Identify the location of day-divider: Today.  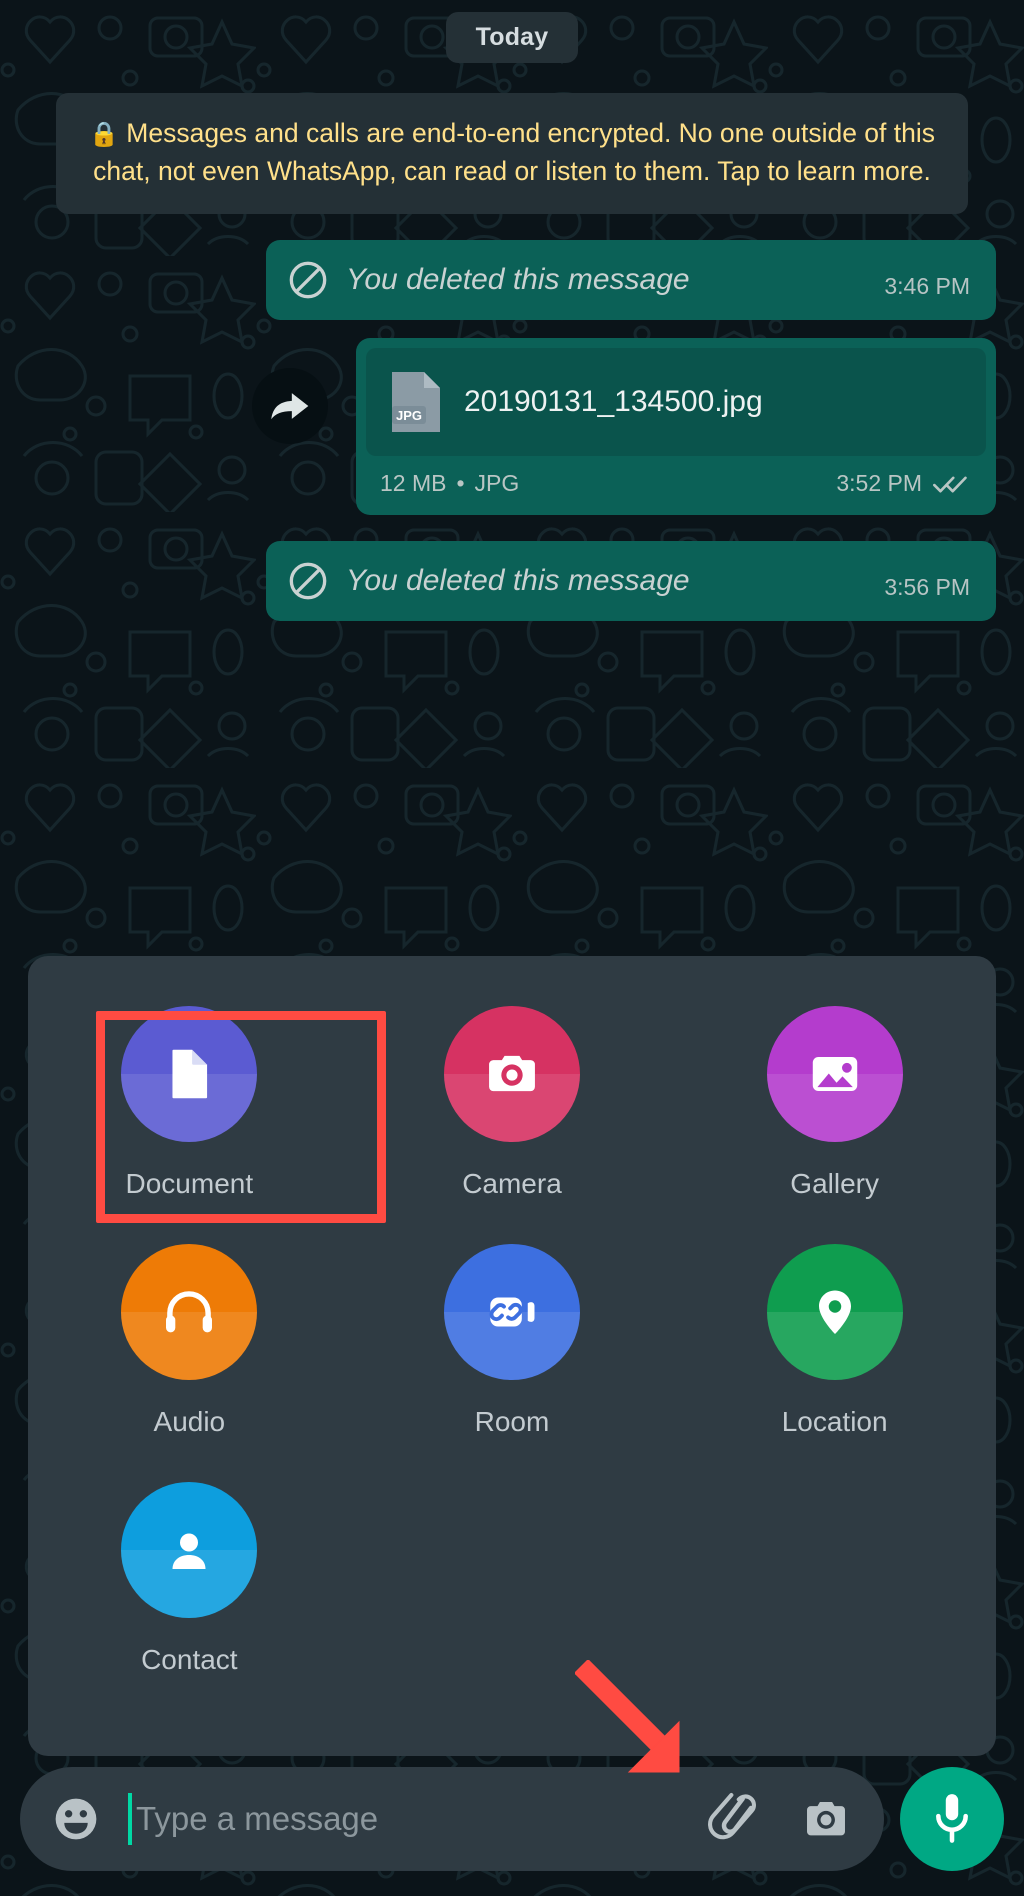
(512, 37).